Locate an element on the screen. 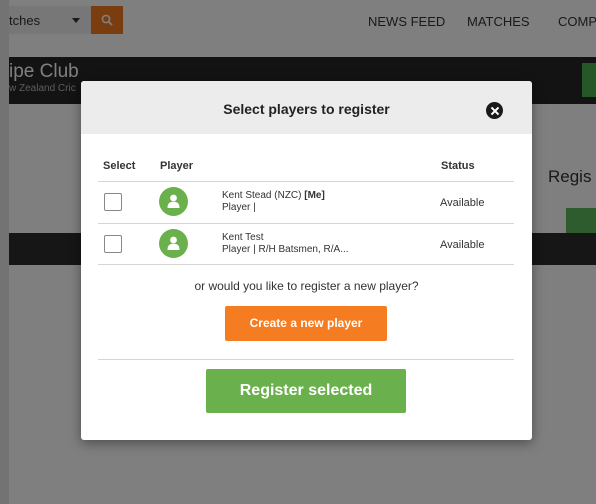 This screenshot has height=504, width=596. modal-title: Select players to register is located at coordinates (306, 109).